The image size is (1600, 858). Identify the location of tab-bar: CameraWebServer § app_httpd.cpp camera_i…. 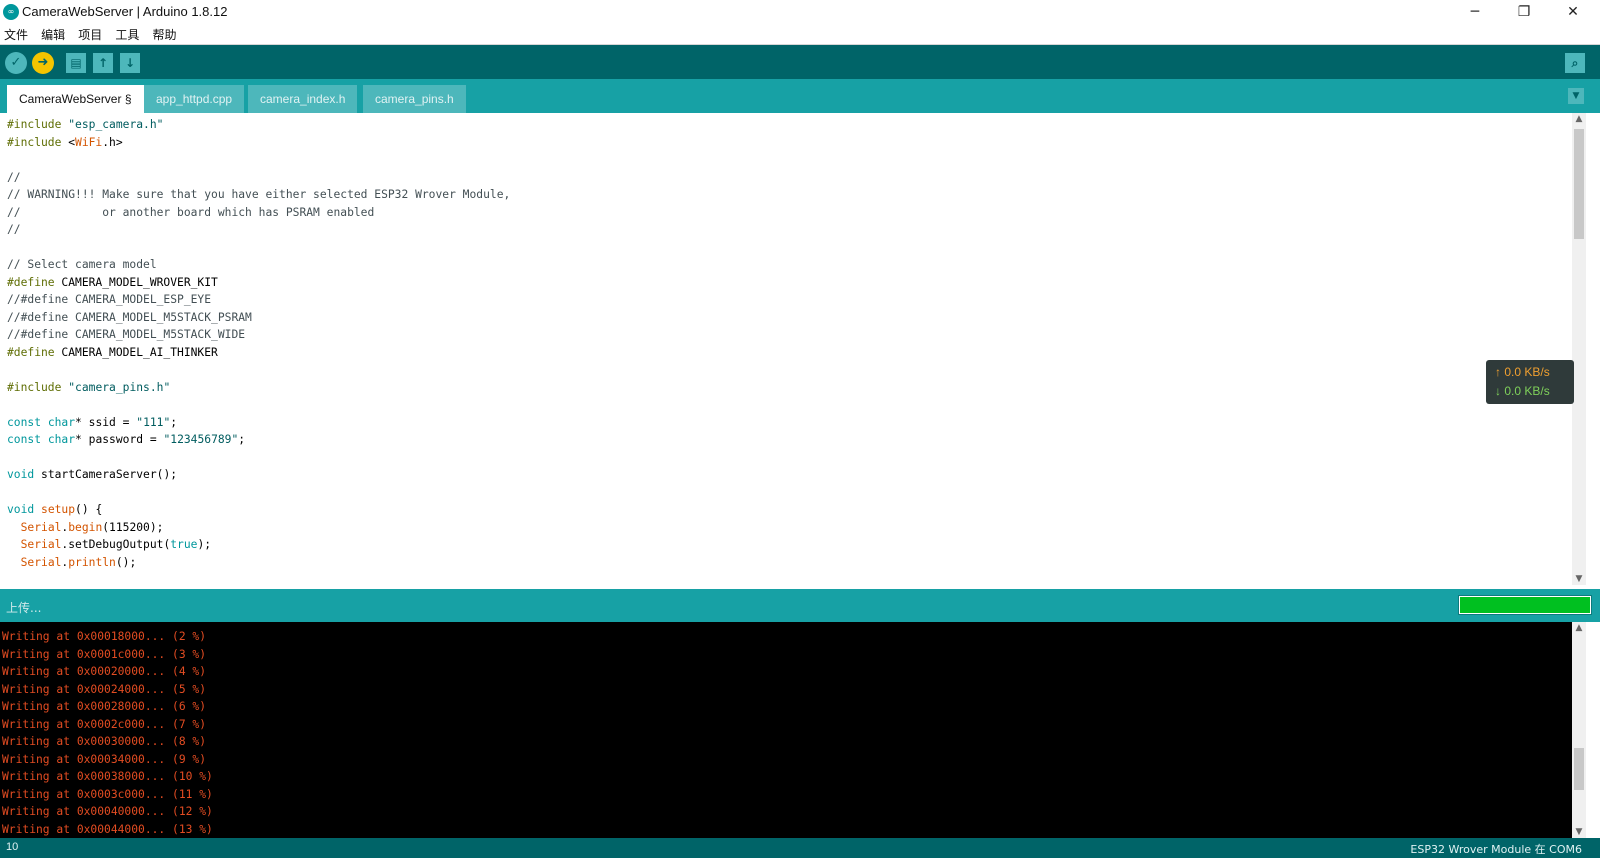
(800, 96).